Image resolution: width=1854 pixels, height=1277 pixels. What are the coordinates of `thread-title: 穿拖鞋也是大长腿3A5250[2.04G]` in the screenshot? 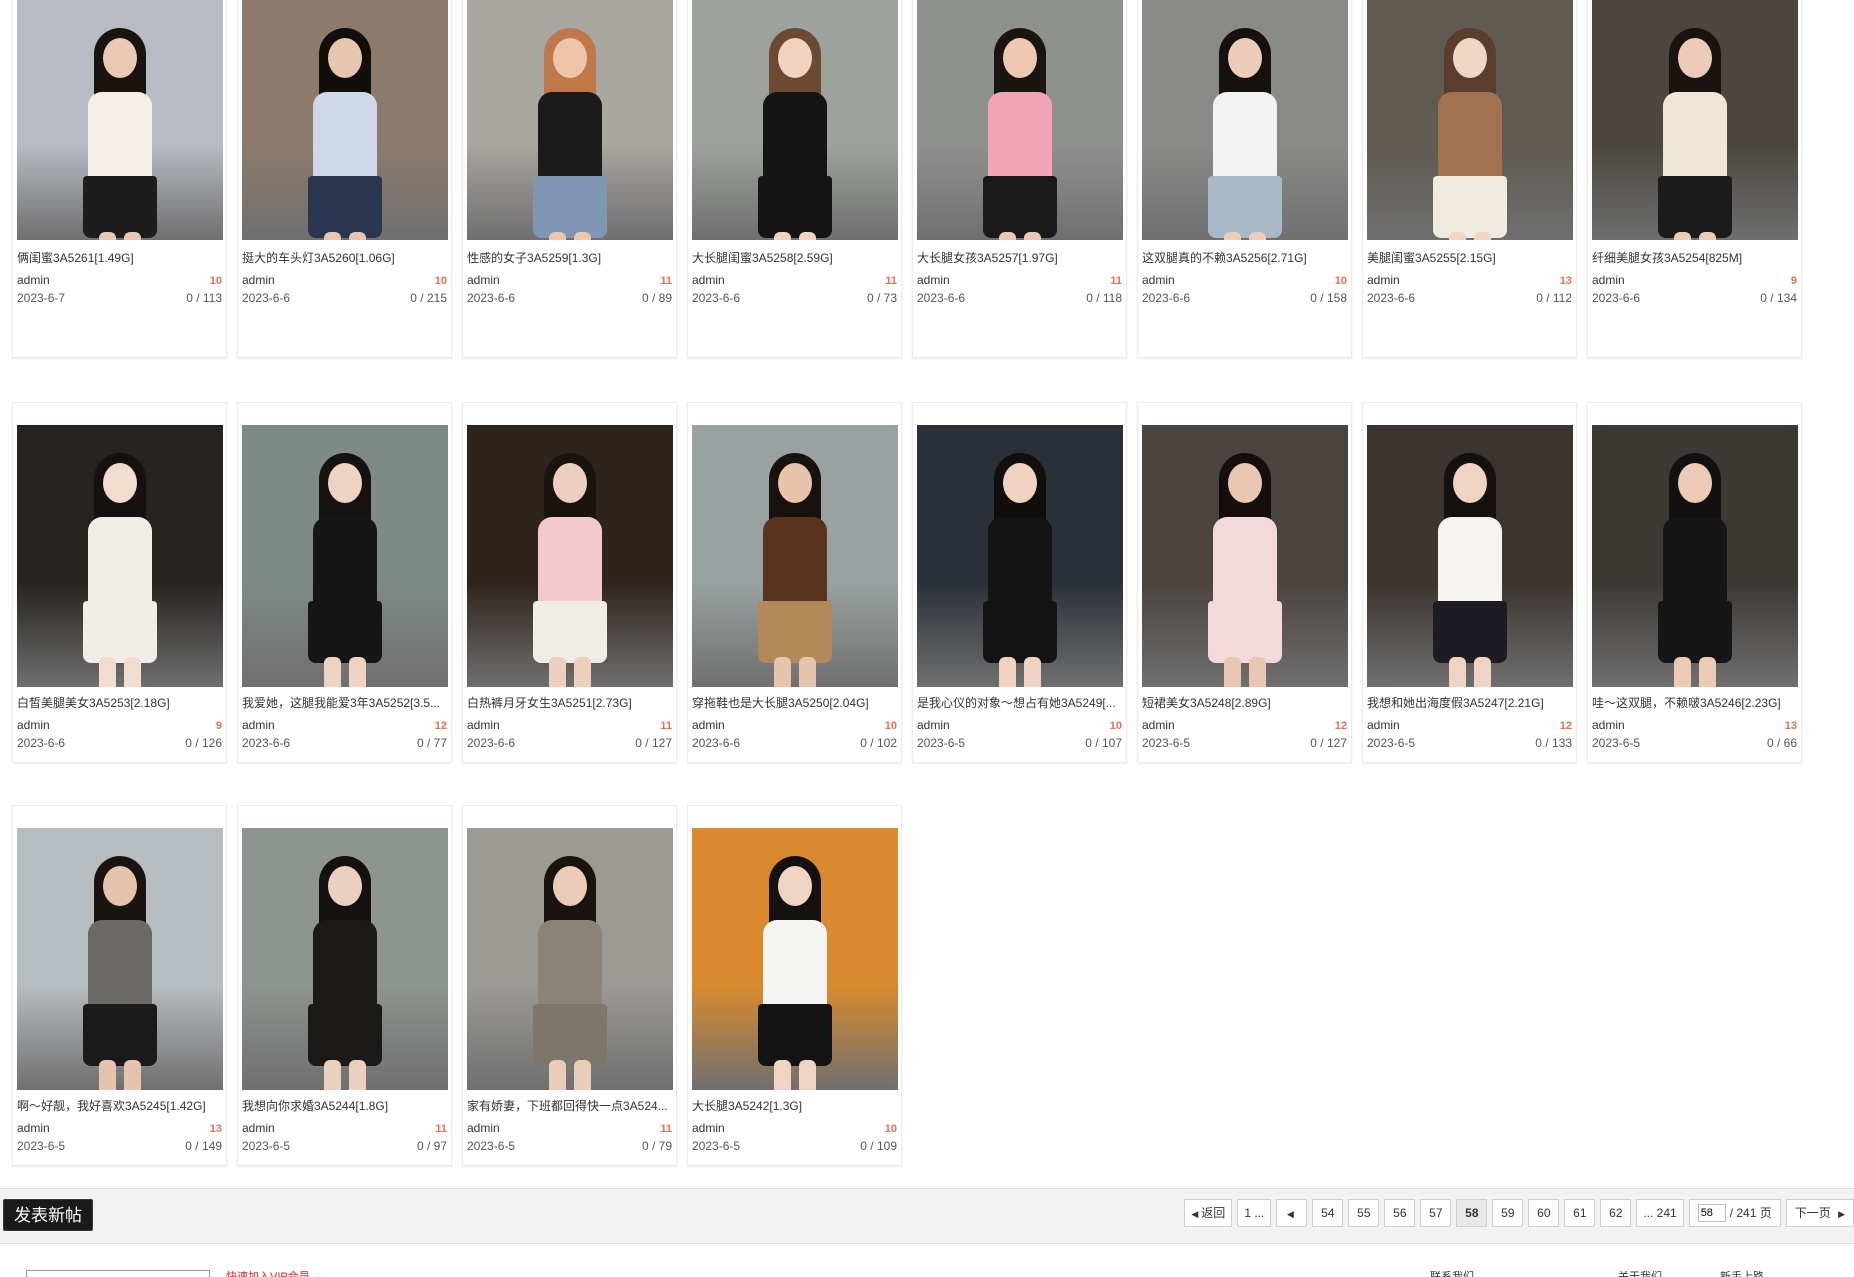 It's located at (794, 703).